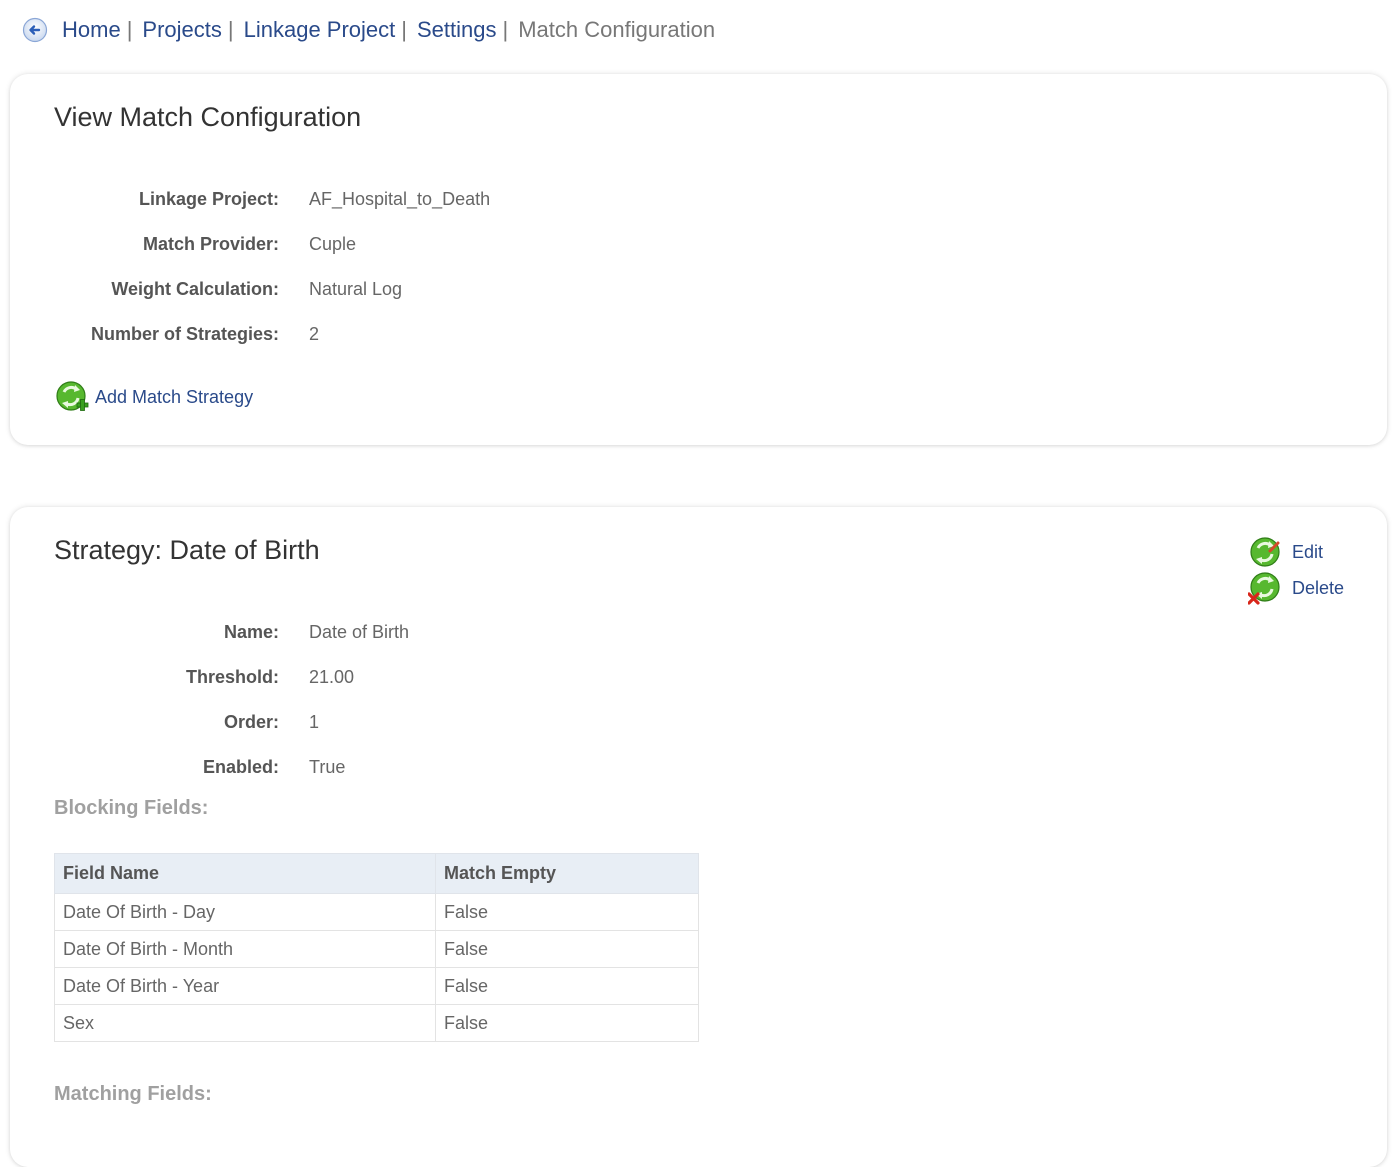 The height and width of the screenshot is (1167, 1399). Describe the element at coordinates (400, 199) in the screenshot. I see `detail-value: AF_Hospital_to_Death` at that location.